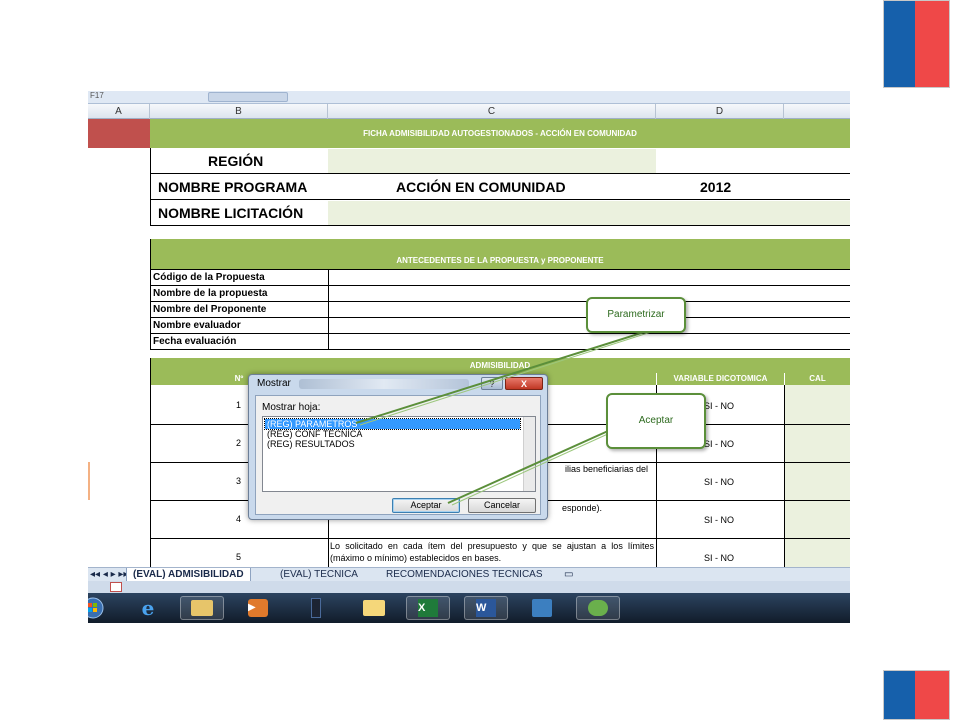  I want to click on parametrizar-callout: Parametrizar, so click(636, 315).